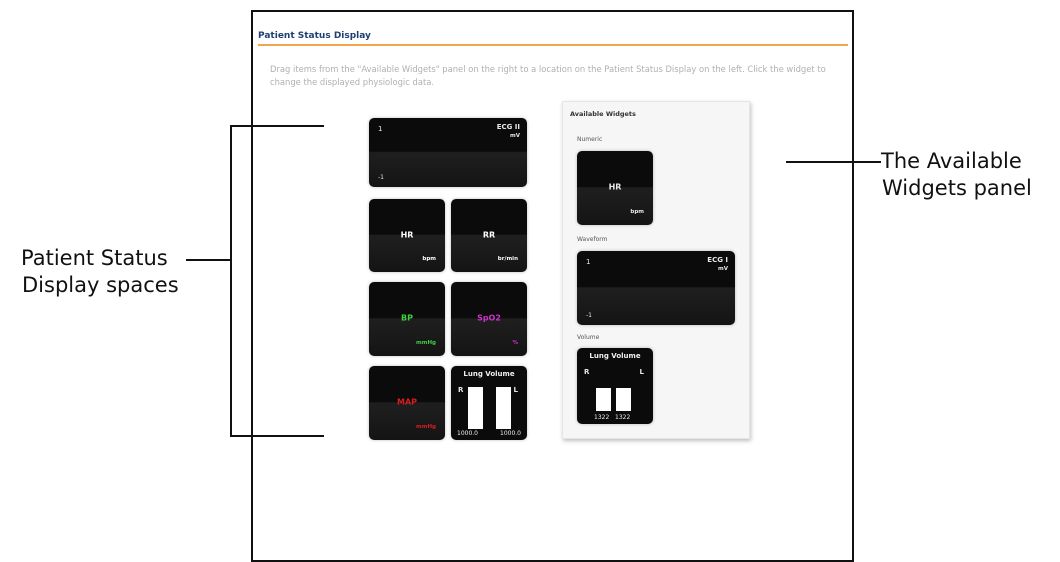  Describe the element at coordinates (429, 259) in the screenshot. I see `hr-unit: bpm` at that location.